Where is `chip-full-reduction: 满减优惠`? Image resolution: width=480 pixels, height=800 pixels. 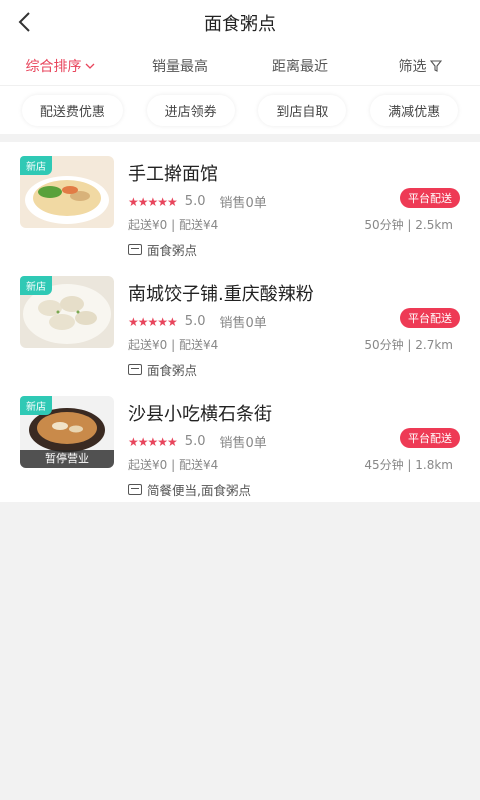
chip-full-reduction: 满减优惠 is located at coordinates (414, 110).